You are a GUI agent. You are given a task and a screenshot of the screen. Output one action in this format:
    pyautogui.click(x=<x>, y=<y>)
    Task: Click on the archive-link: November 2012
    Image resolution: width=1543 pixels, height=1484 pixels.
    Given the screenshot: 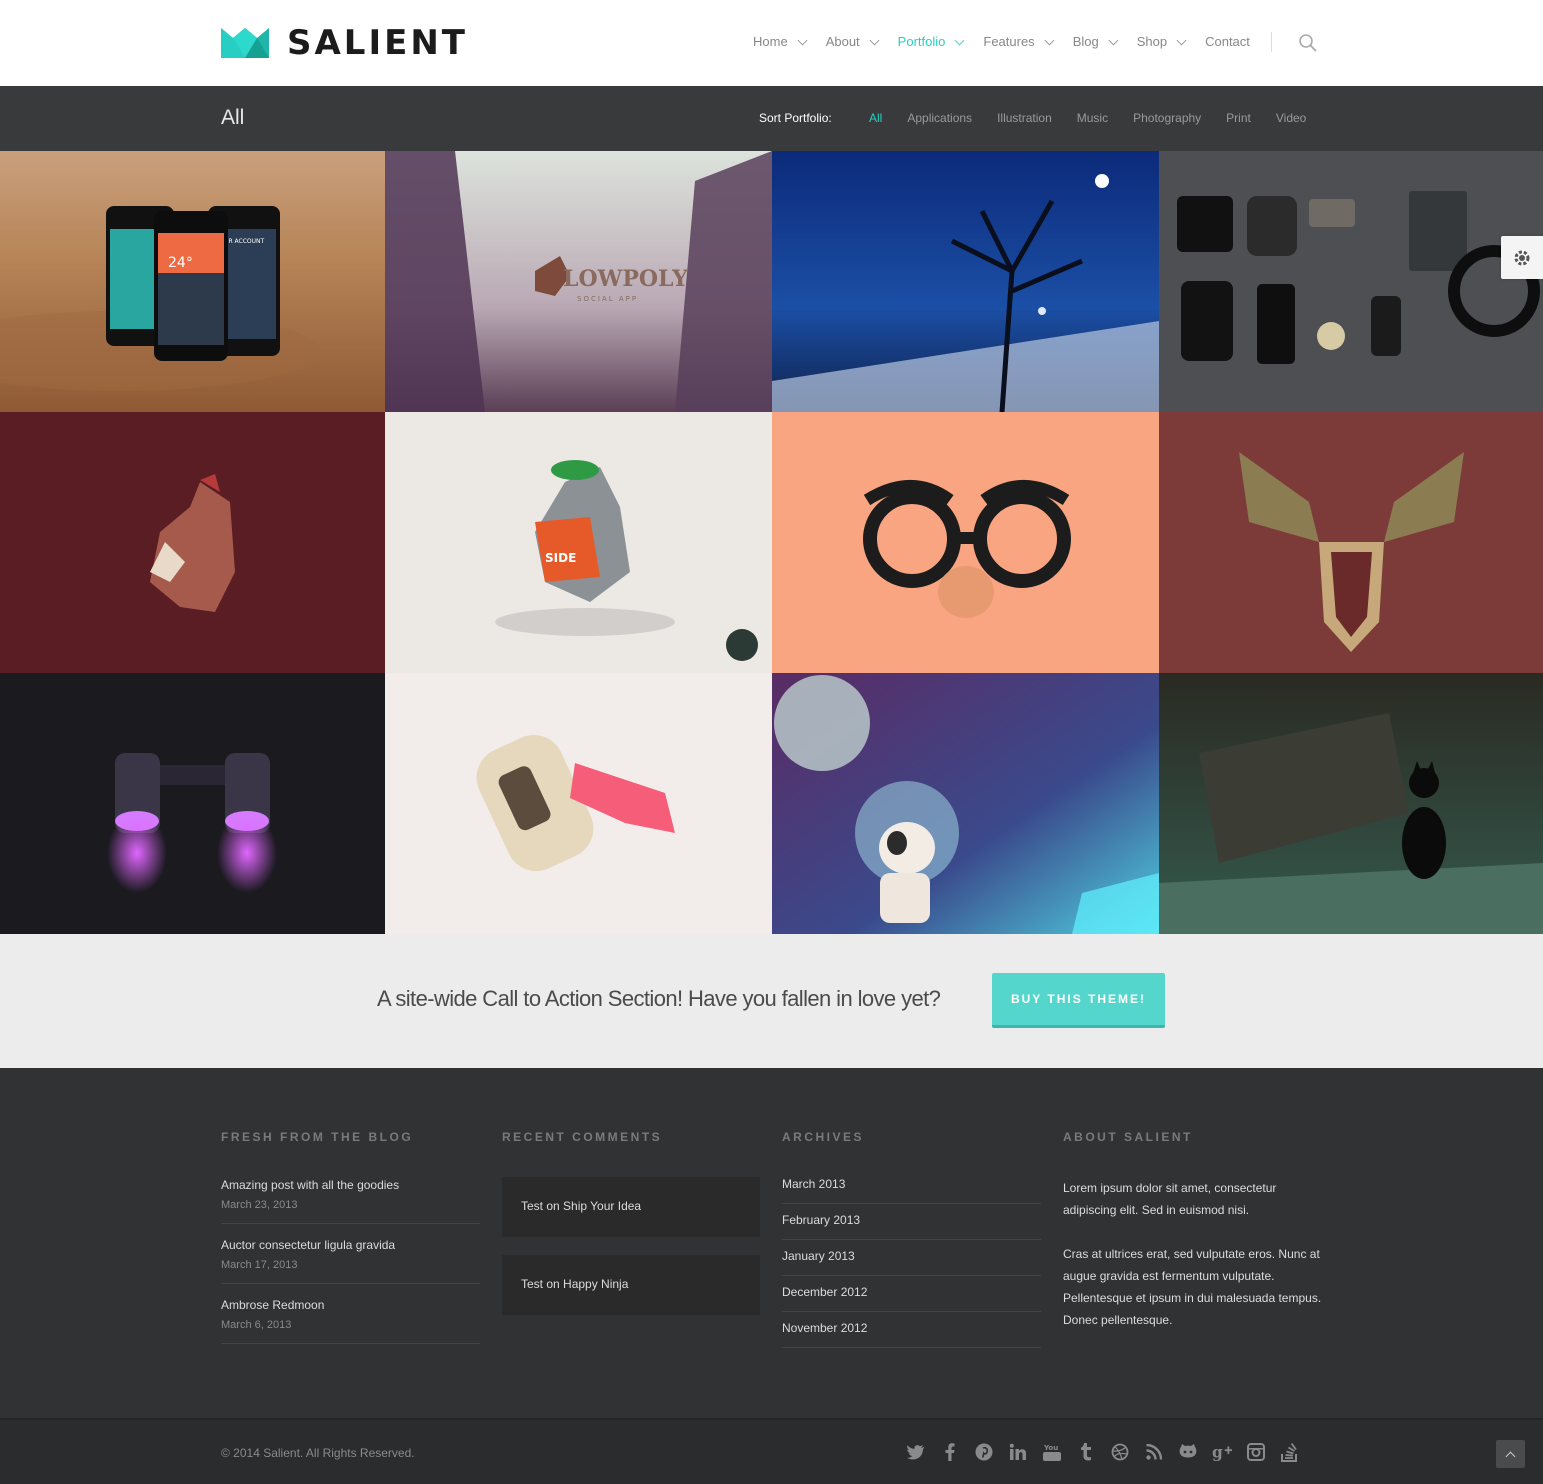 What is the action you would take?
    pyautogui.click(x=911, y=1330)
    